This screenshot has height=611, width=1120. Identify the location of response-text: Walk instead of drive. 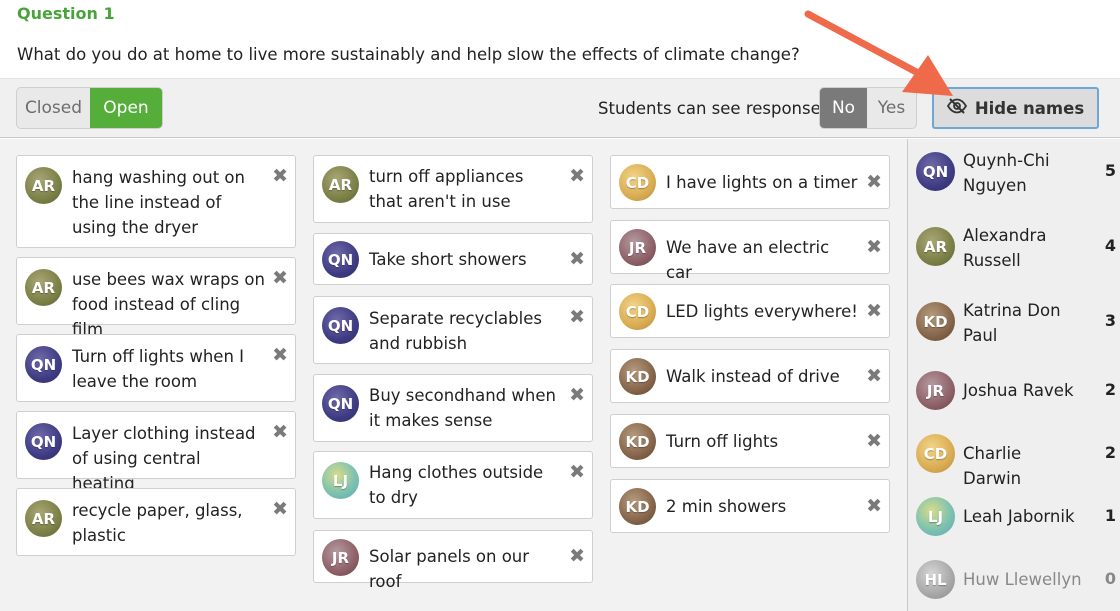
(753, 376).